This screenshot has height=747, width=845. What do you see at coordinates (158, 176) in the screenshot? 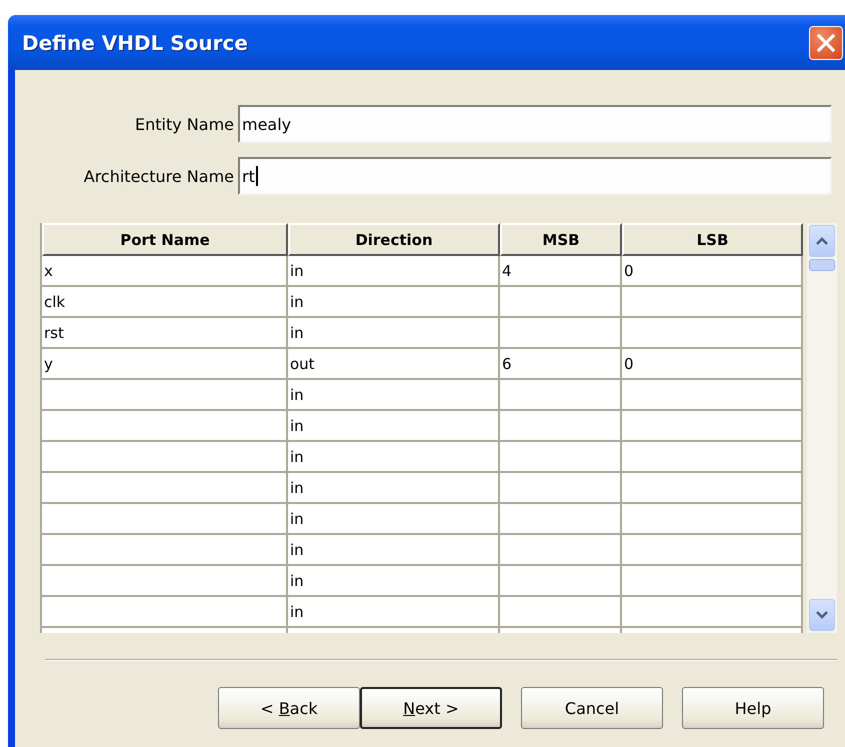
I see `field-label: Architecture Name` at bounding box center [158, 176].